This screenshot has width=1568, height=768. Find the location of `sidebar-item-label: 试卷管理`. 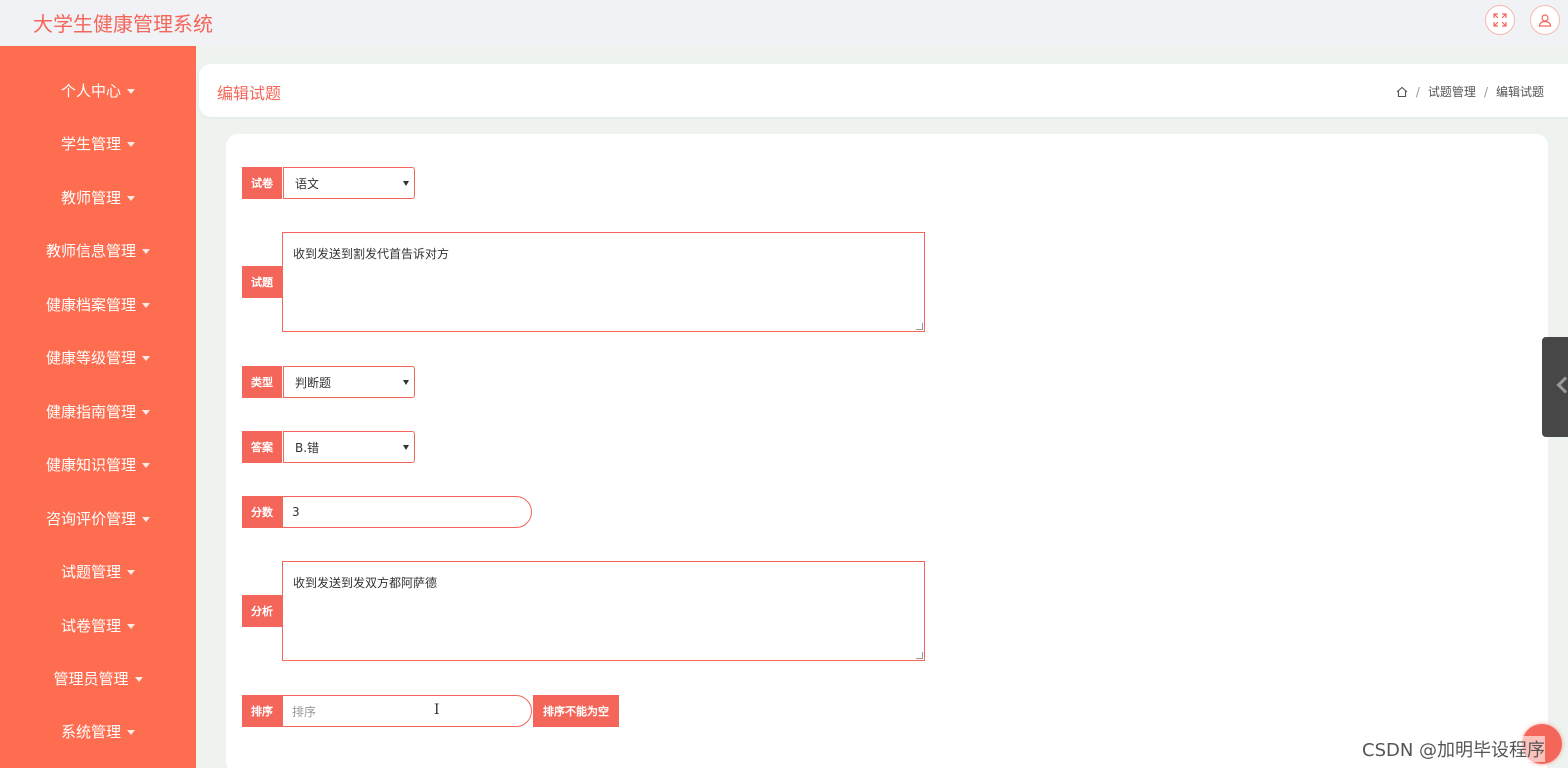

sidebar-item-label: 试卷管理 is located at coordinates (90, 625).